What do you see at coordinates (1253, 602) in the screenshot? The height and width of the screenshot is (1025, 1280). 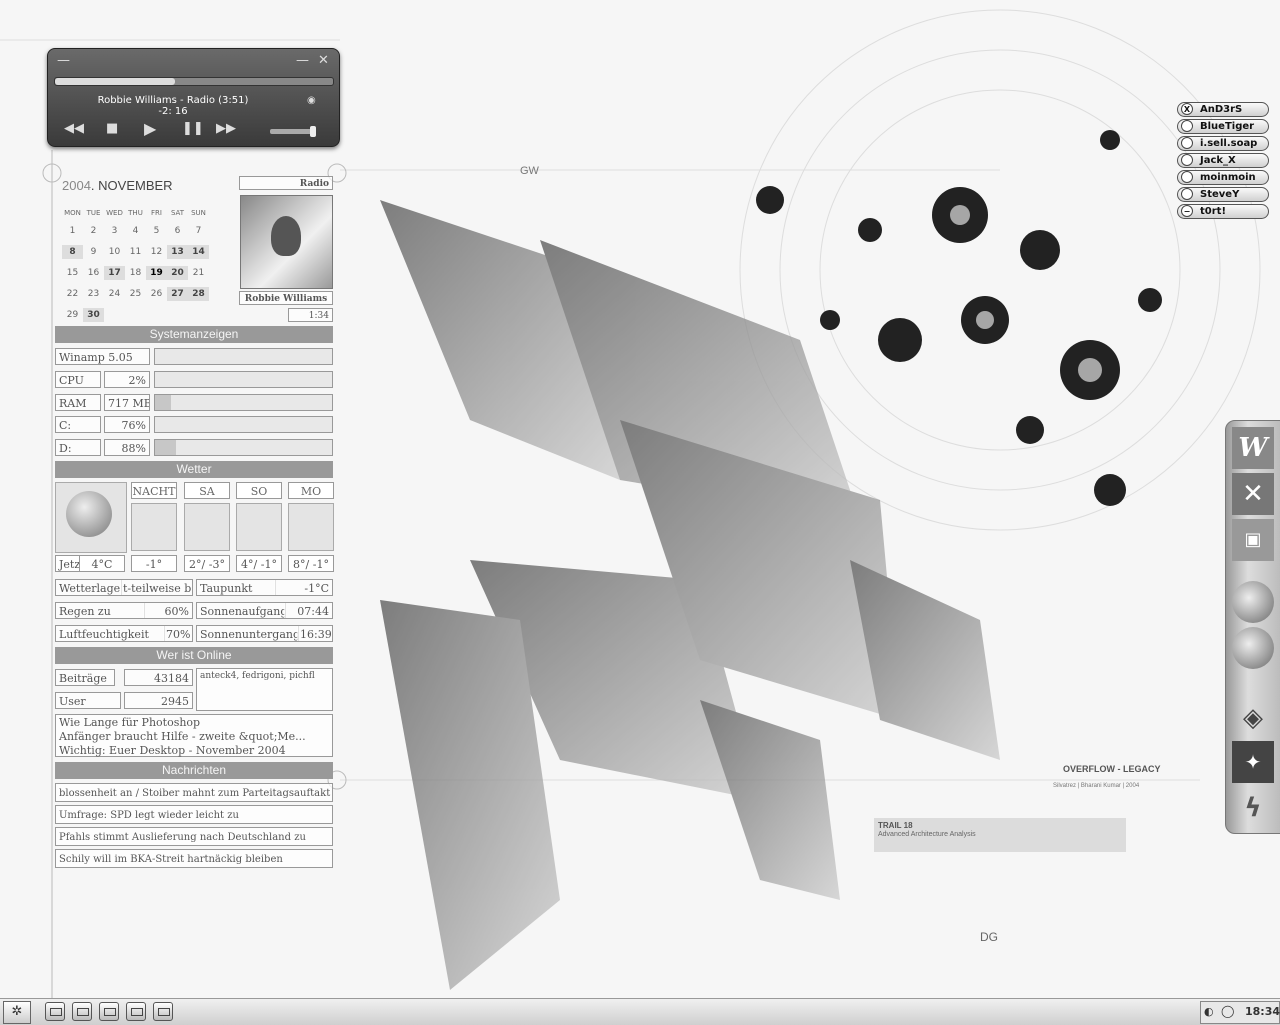 I see `firefox-icon` at bounding box center [1253, 602].